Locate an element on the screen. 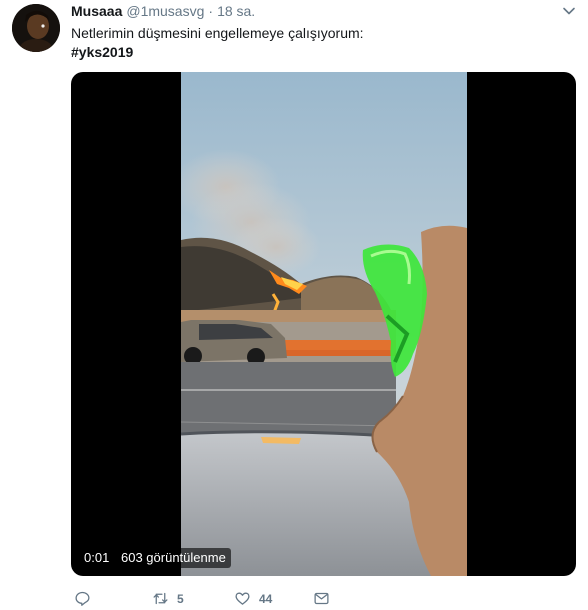  retweet-count: 5 is located at coordinates (180, 598).